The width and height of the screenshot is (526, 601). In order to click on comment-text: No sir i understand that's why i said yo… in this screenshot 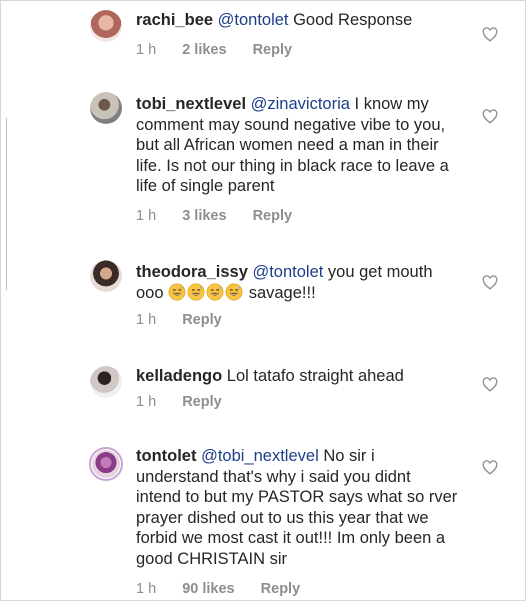, I will do `click(297, 507)`.